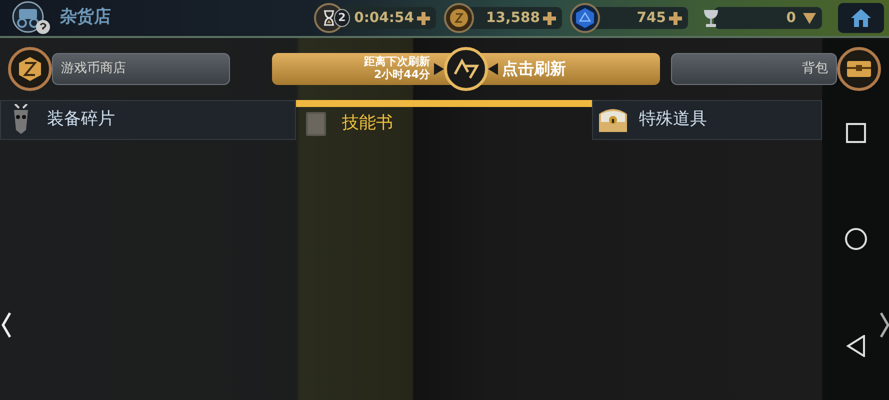  What do you see at coordinates (81, 120) in the screenshot?
I see `tab-label: 装备碎片` at bounding box center [81, 120].